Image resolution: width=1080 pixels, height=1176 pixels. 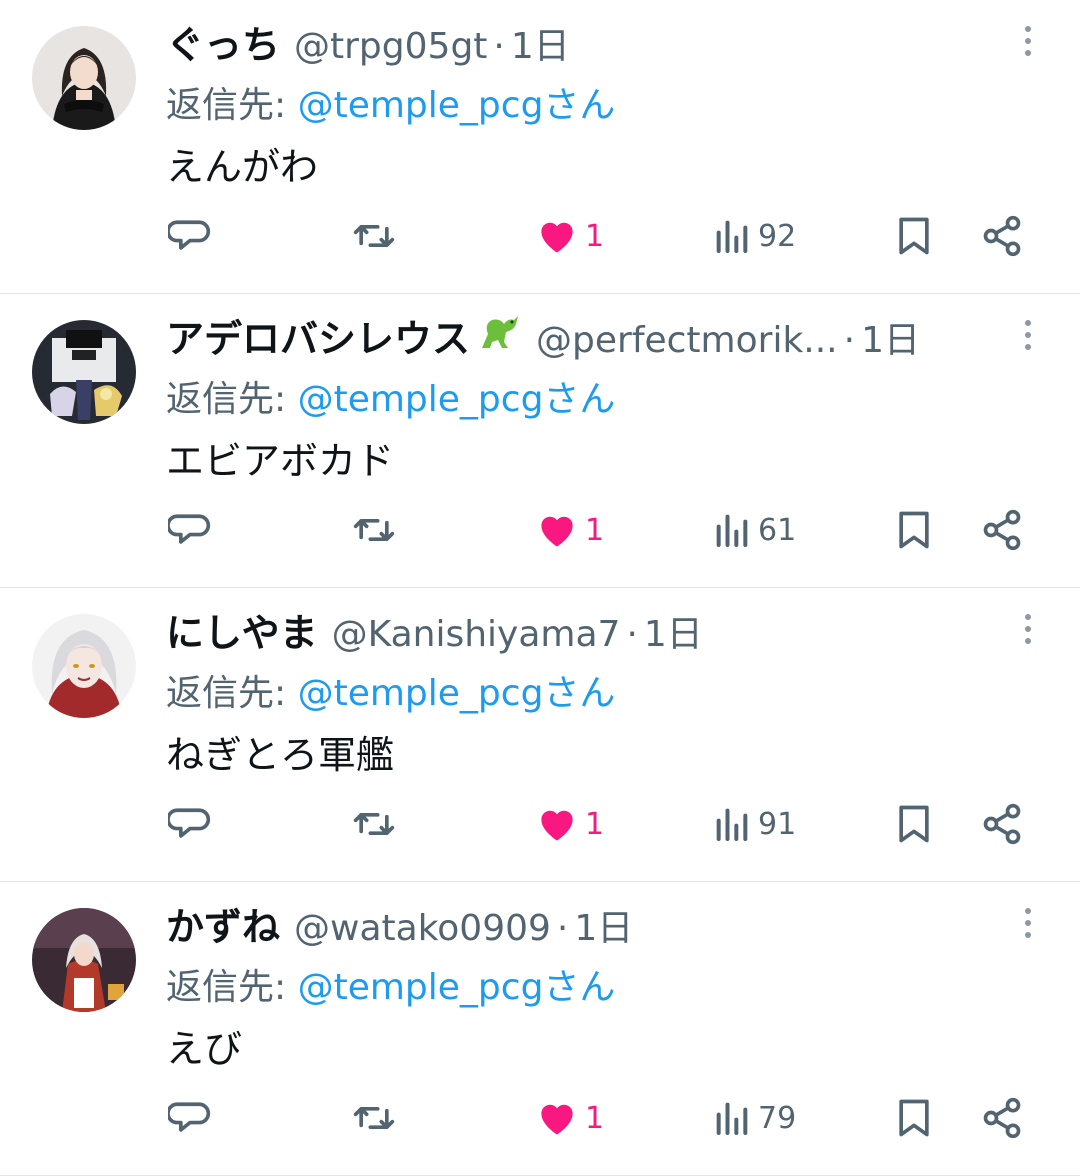 What do you see at coordinates (754, 824) in the screenshot?
I see `views-button: 91` at bounding box center [754, 824].